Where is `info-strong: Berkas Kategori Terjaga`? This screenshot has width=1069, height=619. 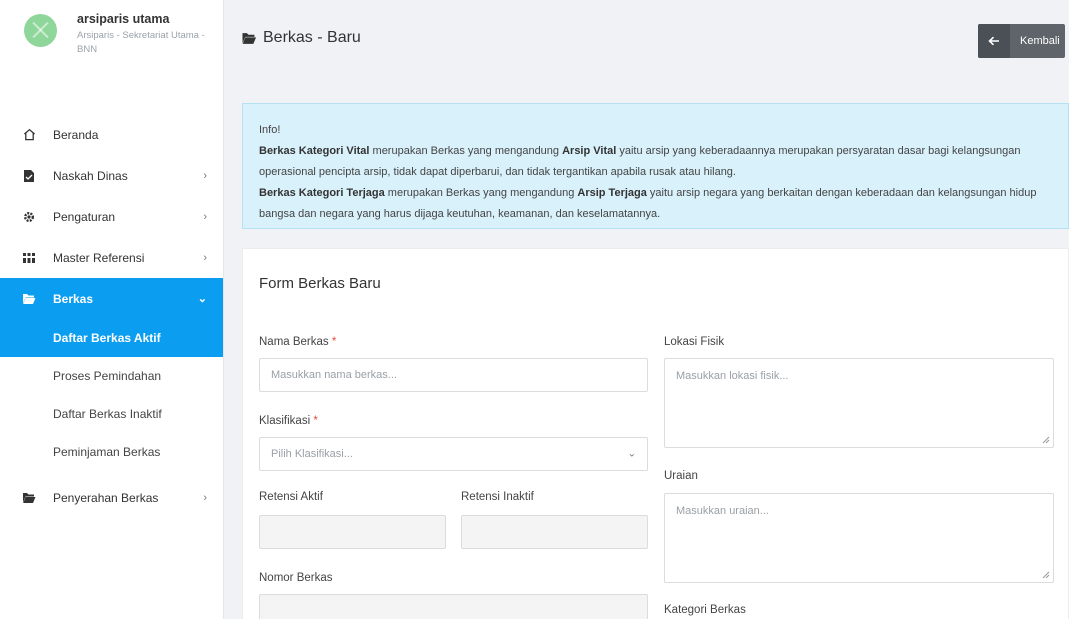 info-strong: Berkas Kategori Terjaga is located at coordinates (322, 193).